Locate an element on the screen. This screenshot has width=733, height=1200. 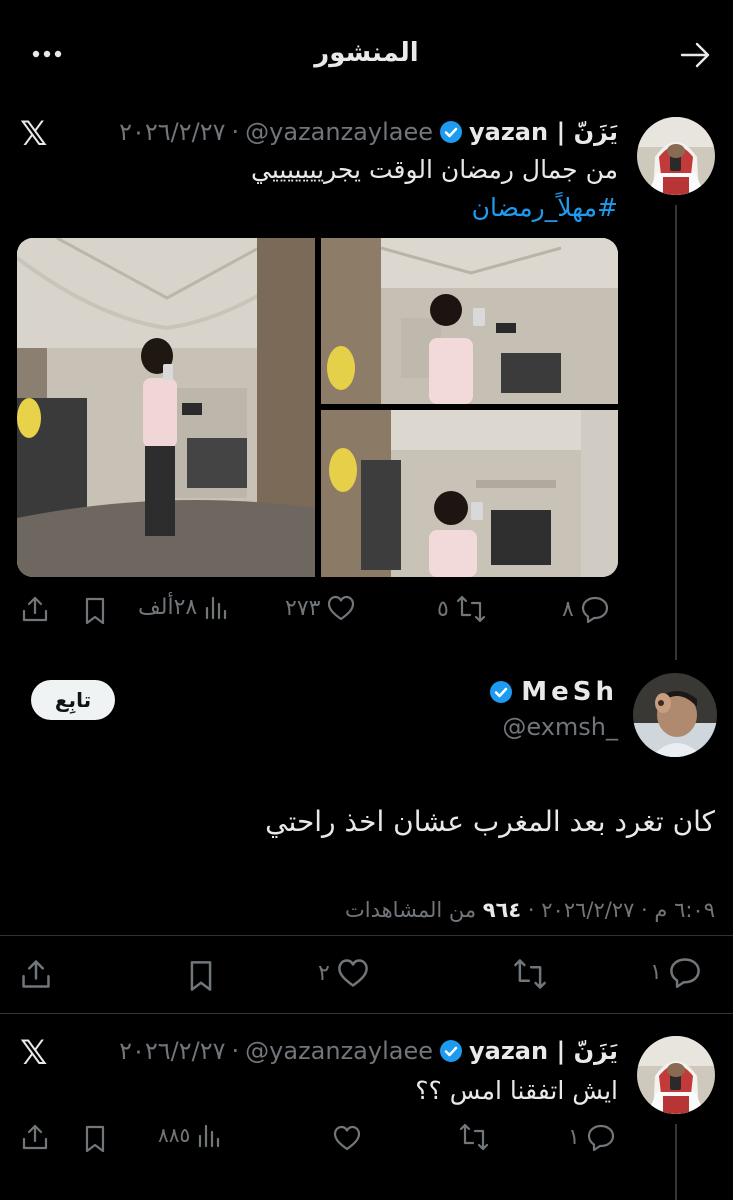
views-count: ٨٨٥ is located at coordinates (174, 1135).